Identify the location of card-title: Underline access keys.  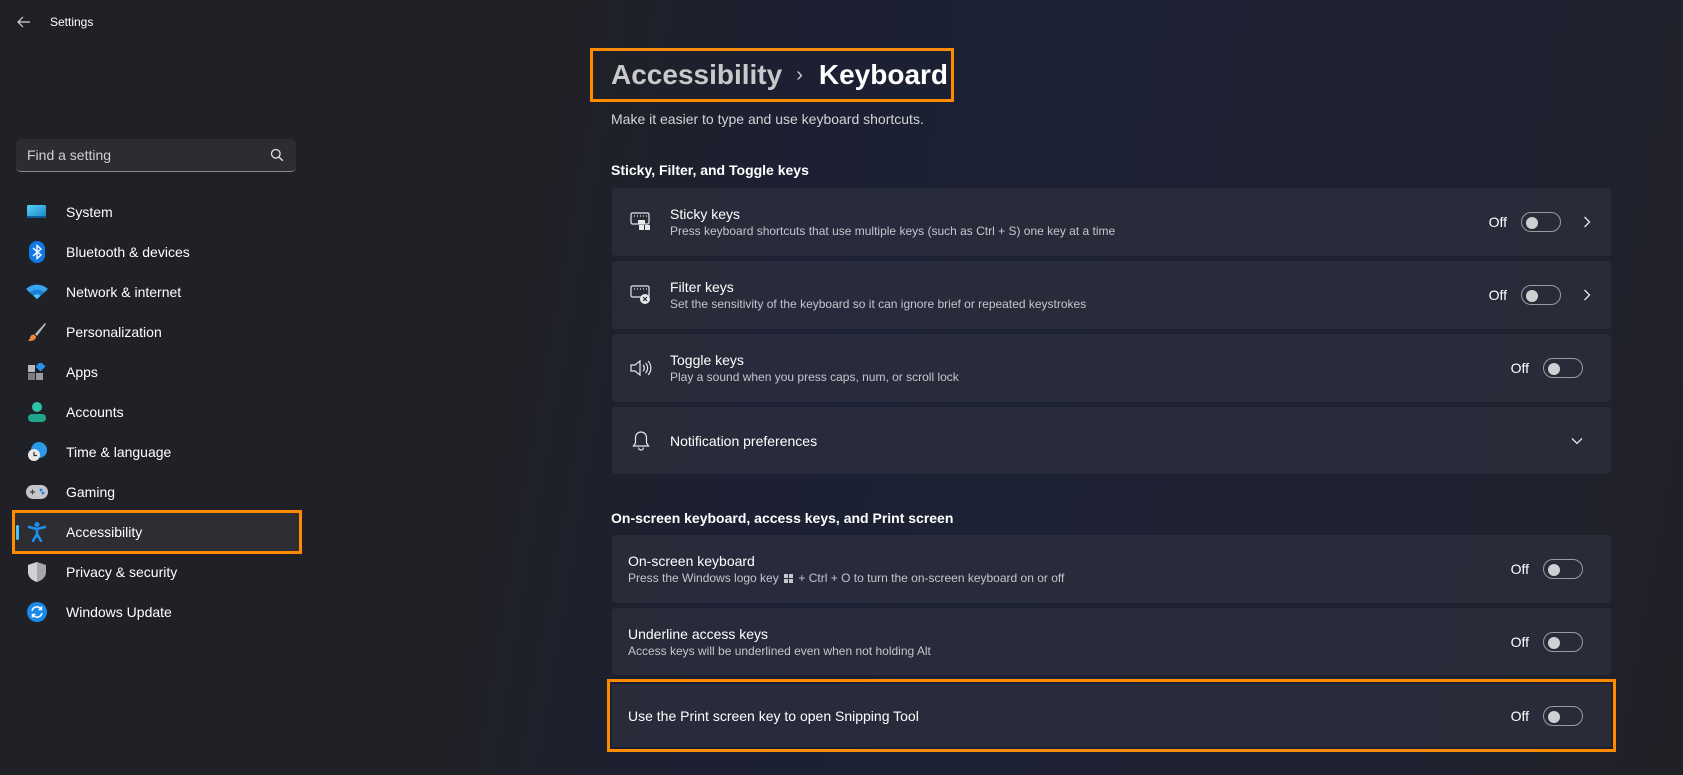
(698, 633).